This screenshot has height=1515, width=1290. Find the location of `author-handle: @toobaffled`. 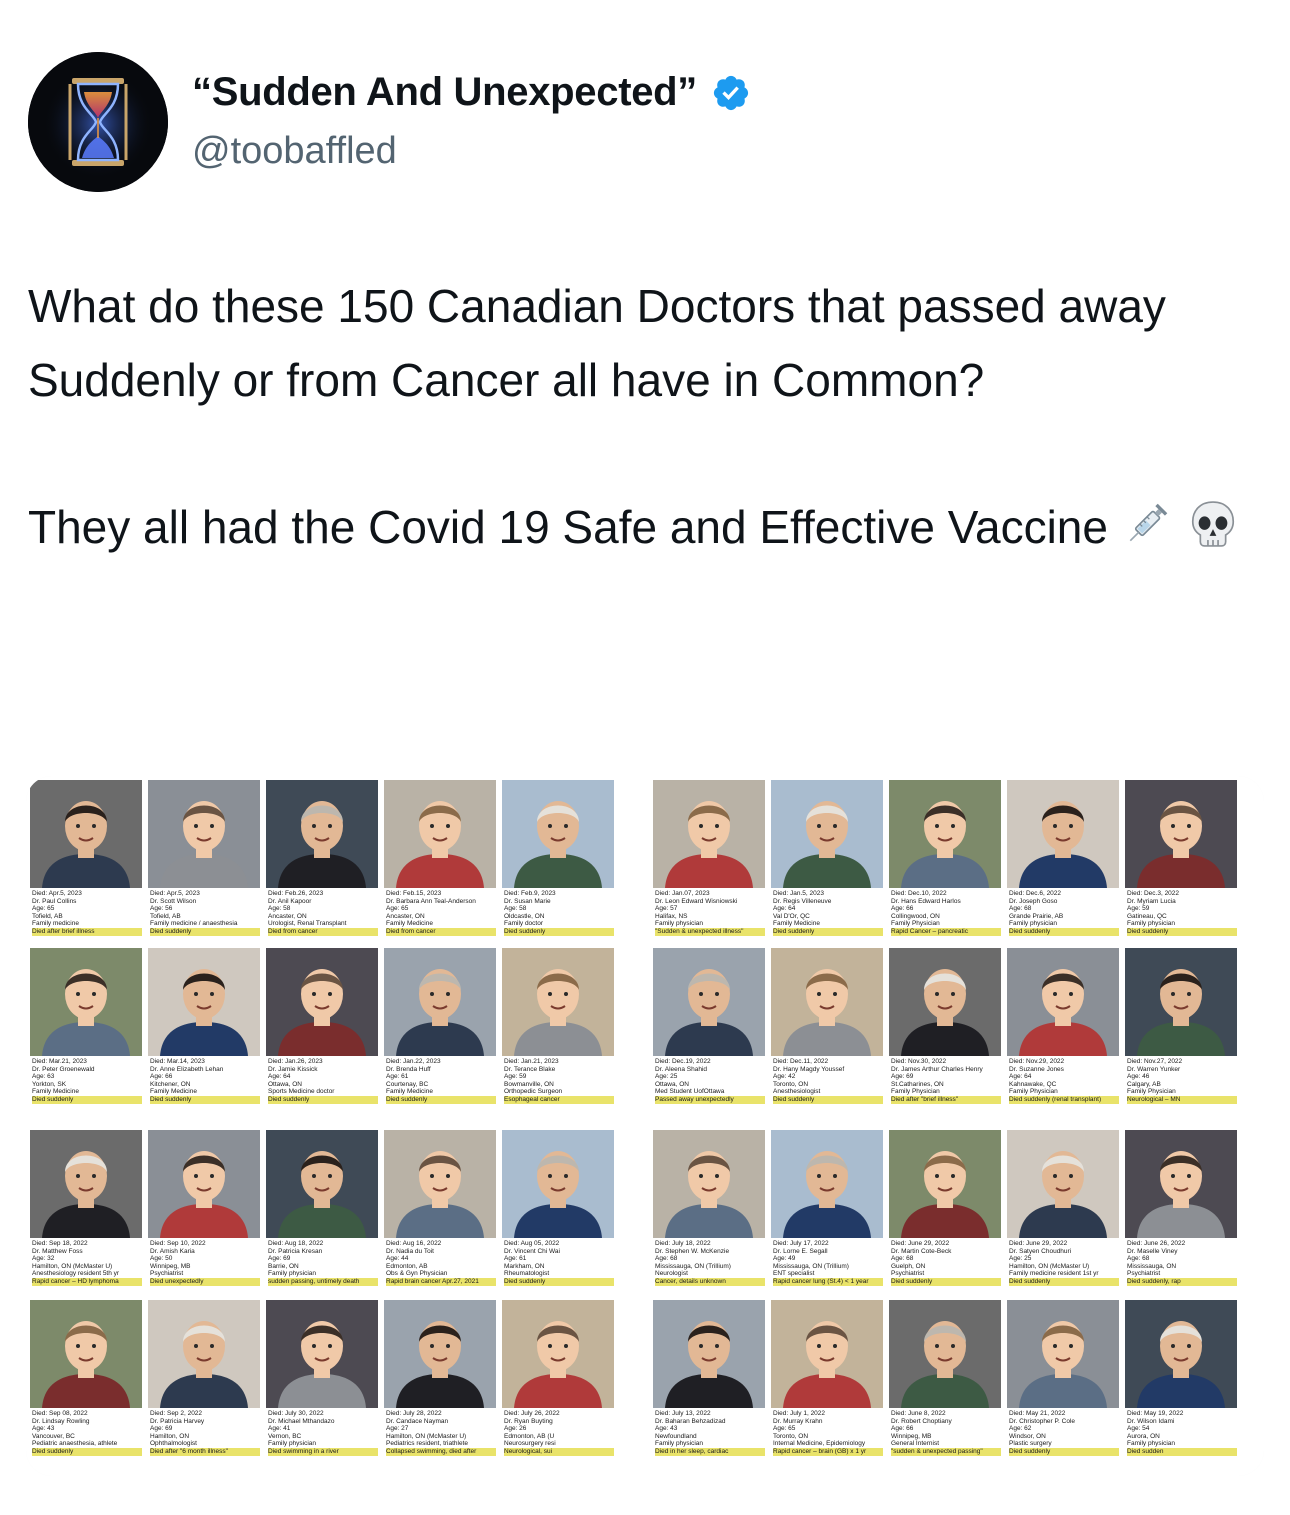

author-handle: @toobaffled is located at coordinates (294, 151).